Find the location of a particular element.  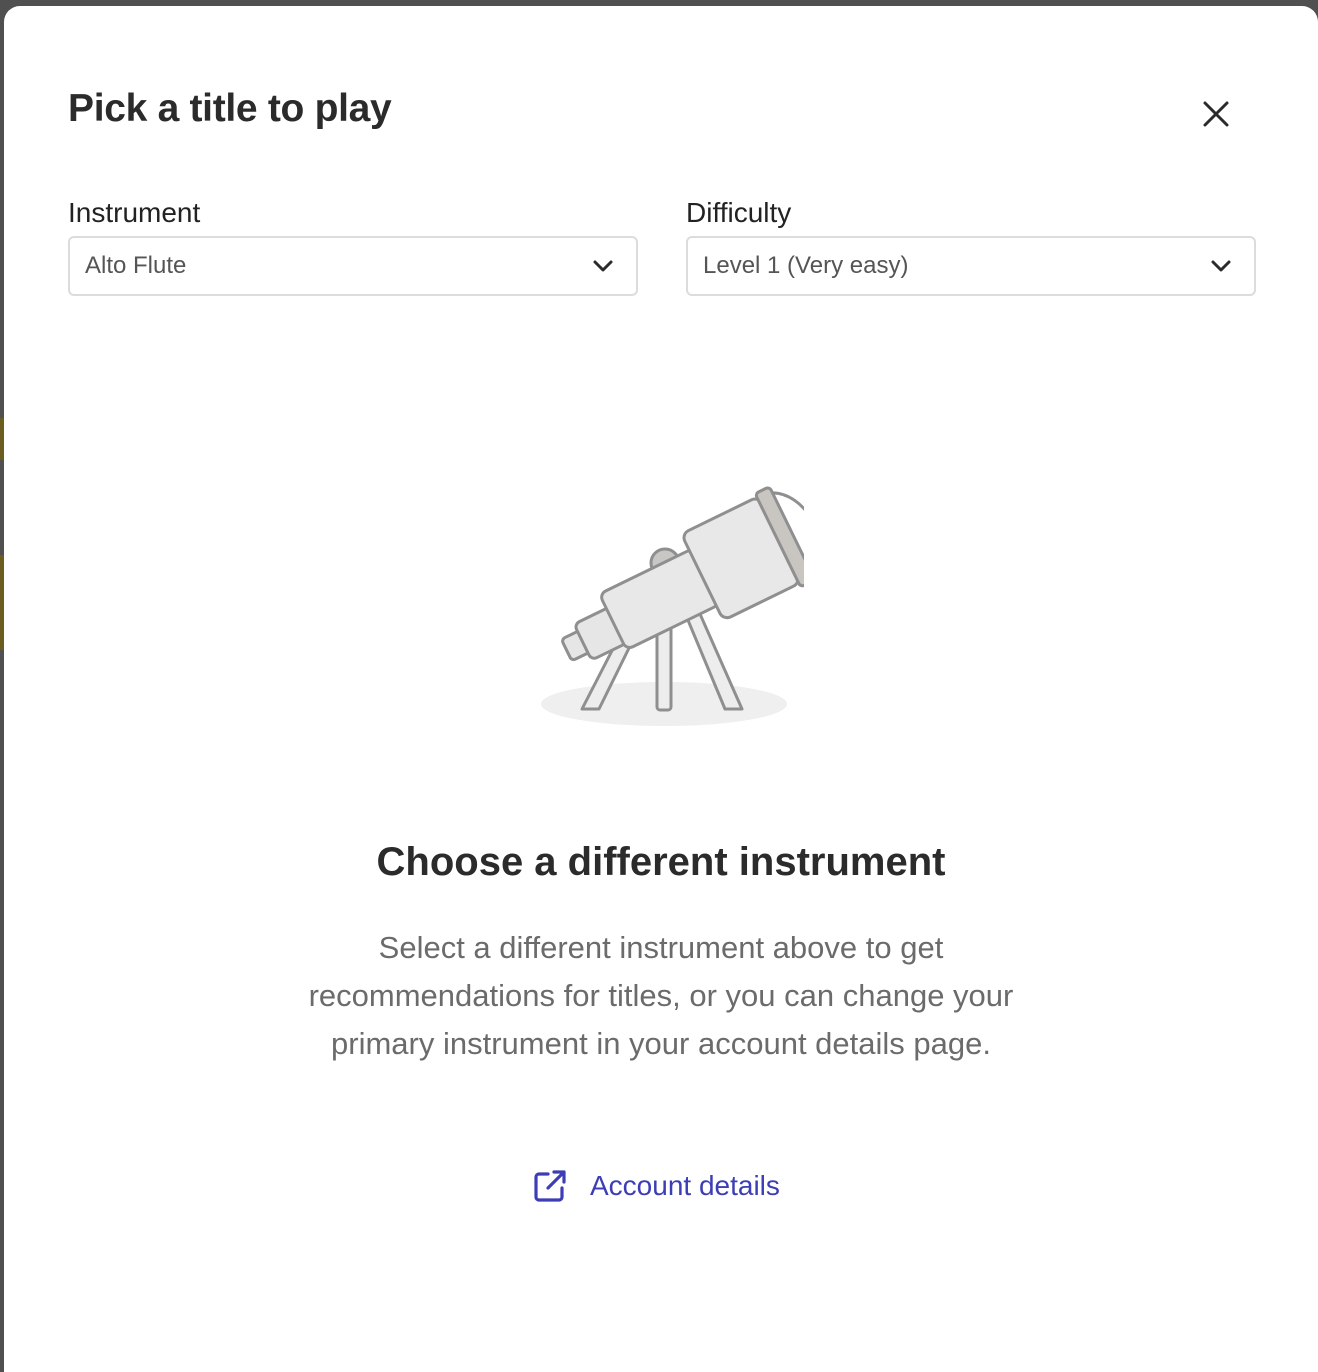

instrument-selected-value: Alto Flute is located at coordinates (136, 265).